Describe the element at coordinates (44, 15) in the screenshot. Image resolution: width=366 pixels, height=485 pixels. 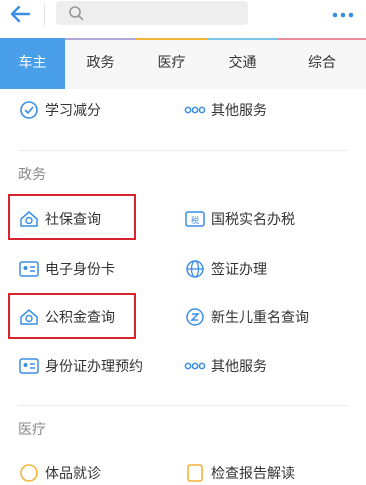
I see `toolbar-divider` at that location.